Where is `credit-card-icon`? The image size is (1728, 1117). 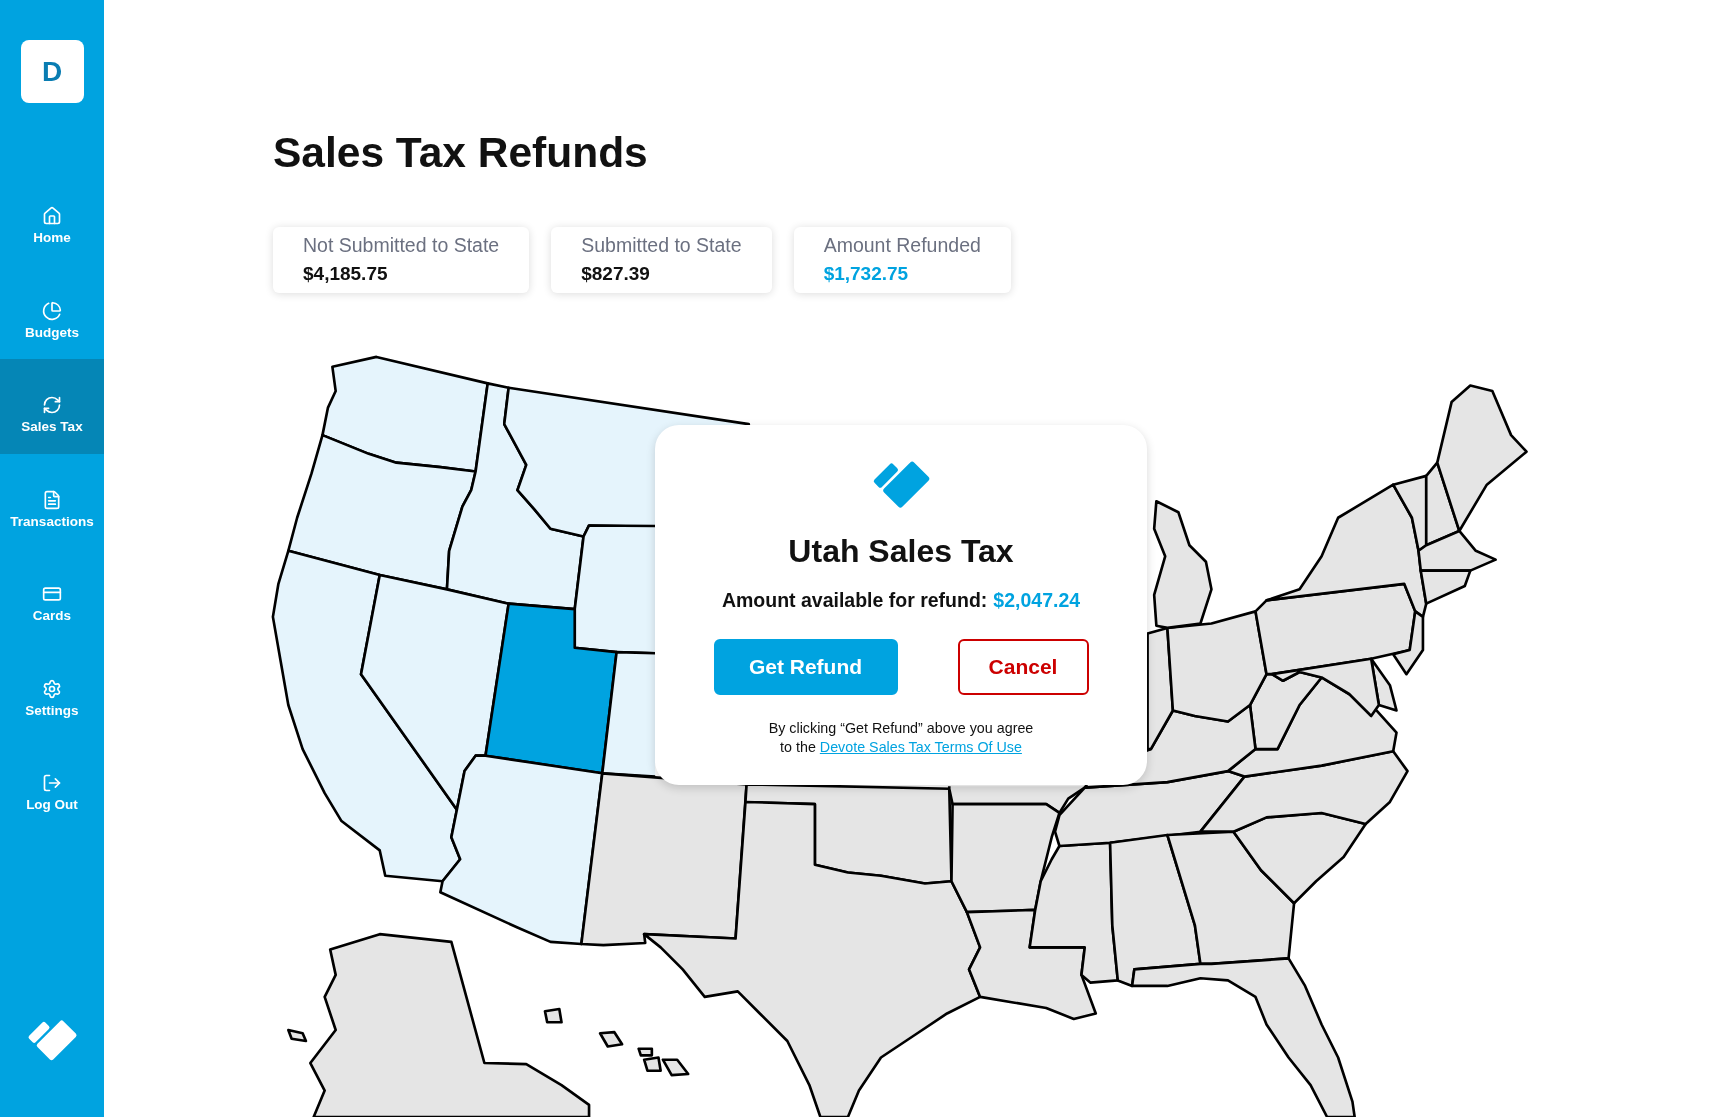 credit-card-icon is located at coordinates (52, 594).